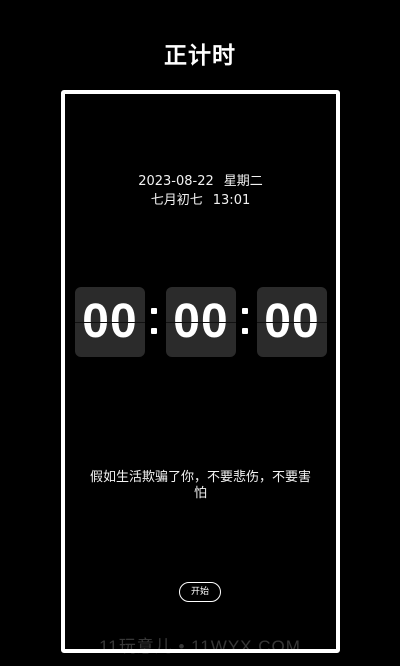  I want to click on date-text: 2023-08-22, so click(176, 181).